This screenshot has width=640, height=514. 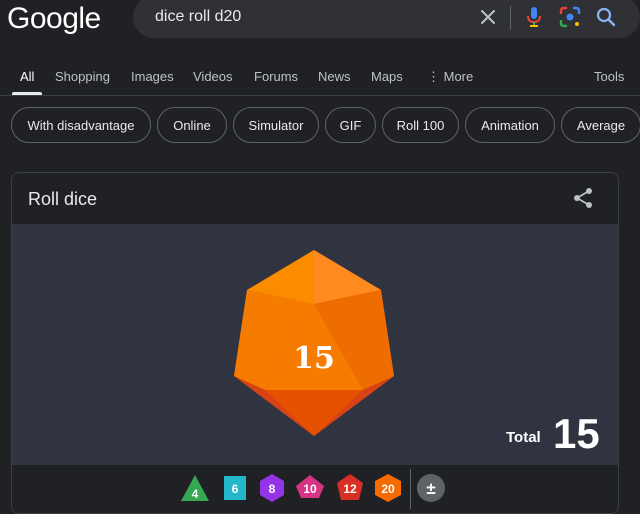 What do you see at coordinates (82, 76) in the screenshot?
I see `tab-shopping: Shopping` at bounding box center [82, 76].